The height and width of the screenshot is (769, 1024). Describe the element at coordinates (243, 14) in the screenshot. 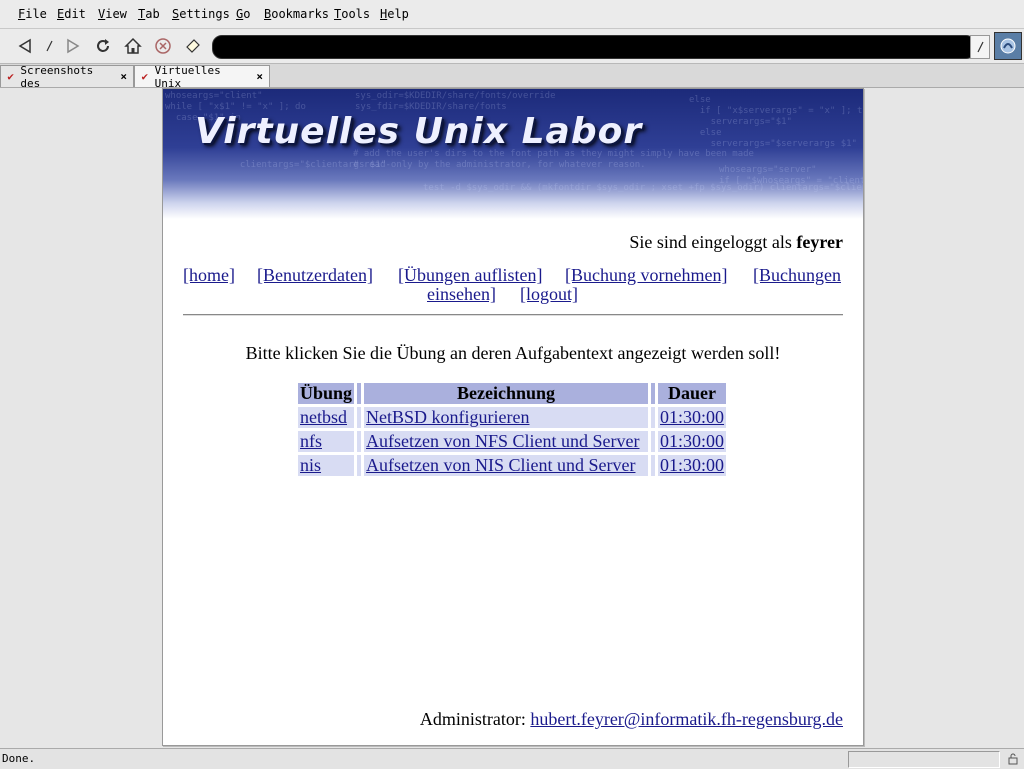

I see `menu-go: Go` at that location.